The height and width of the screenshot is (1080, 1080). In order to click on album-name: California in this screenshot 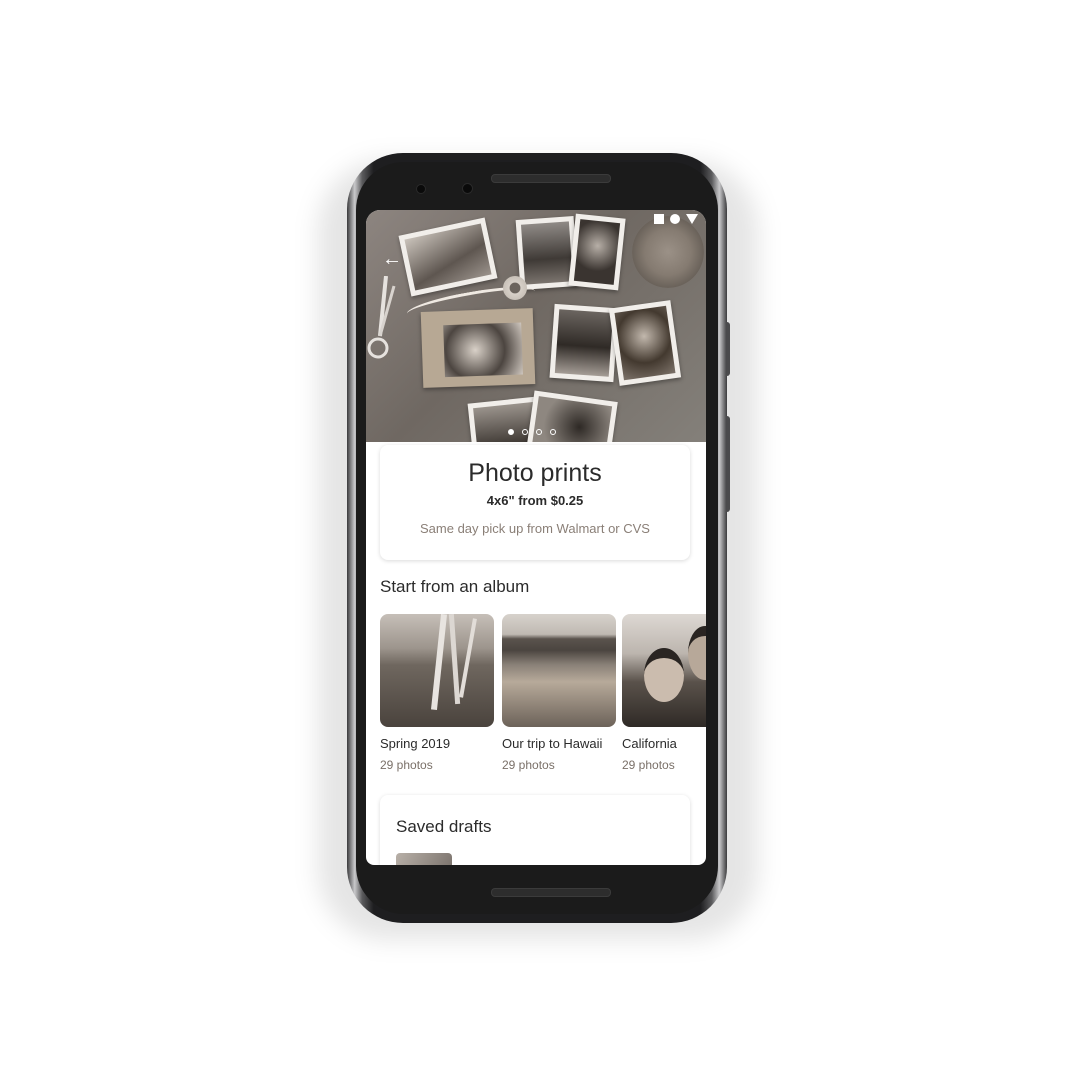, I will do `click(649, 743)`.